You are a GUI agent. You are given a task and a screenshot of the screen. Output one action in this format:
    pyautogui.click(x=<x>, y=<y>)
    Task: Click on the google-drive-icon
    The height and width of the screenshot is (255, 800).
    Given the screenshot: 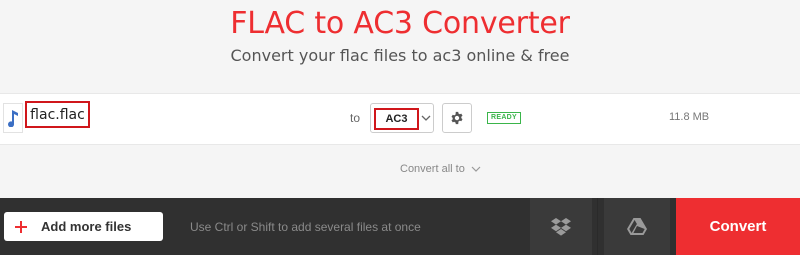 What is the action you would take?
    pyautogui.click(x=637, y=226)
    